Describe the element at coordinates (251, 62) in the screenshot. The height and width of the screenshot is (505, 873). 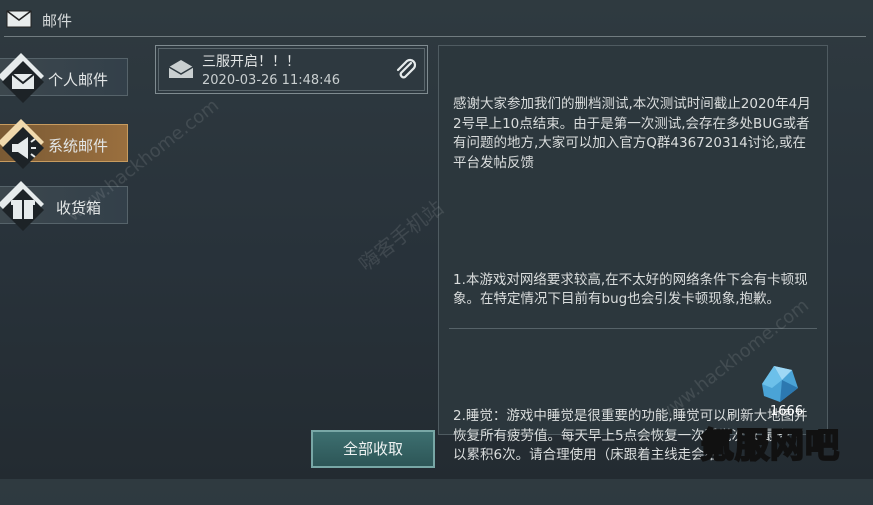
I see `mail-subject: 三服开启！！！` at that location.